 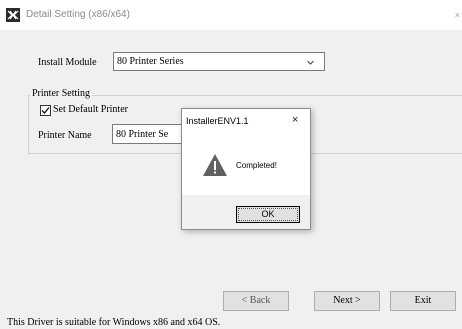 I want to click on back-button: < Back, so click(x=256, y=301).